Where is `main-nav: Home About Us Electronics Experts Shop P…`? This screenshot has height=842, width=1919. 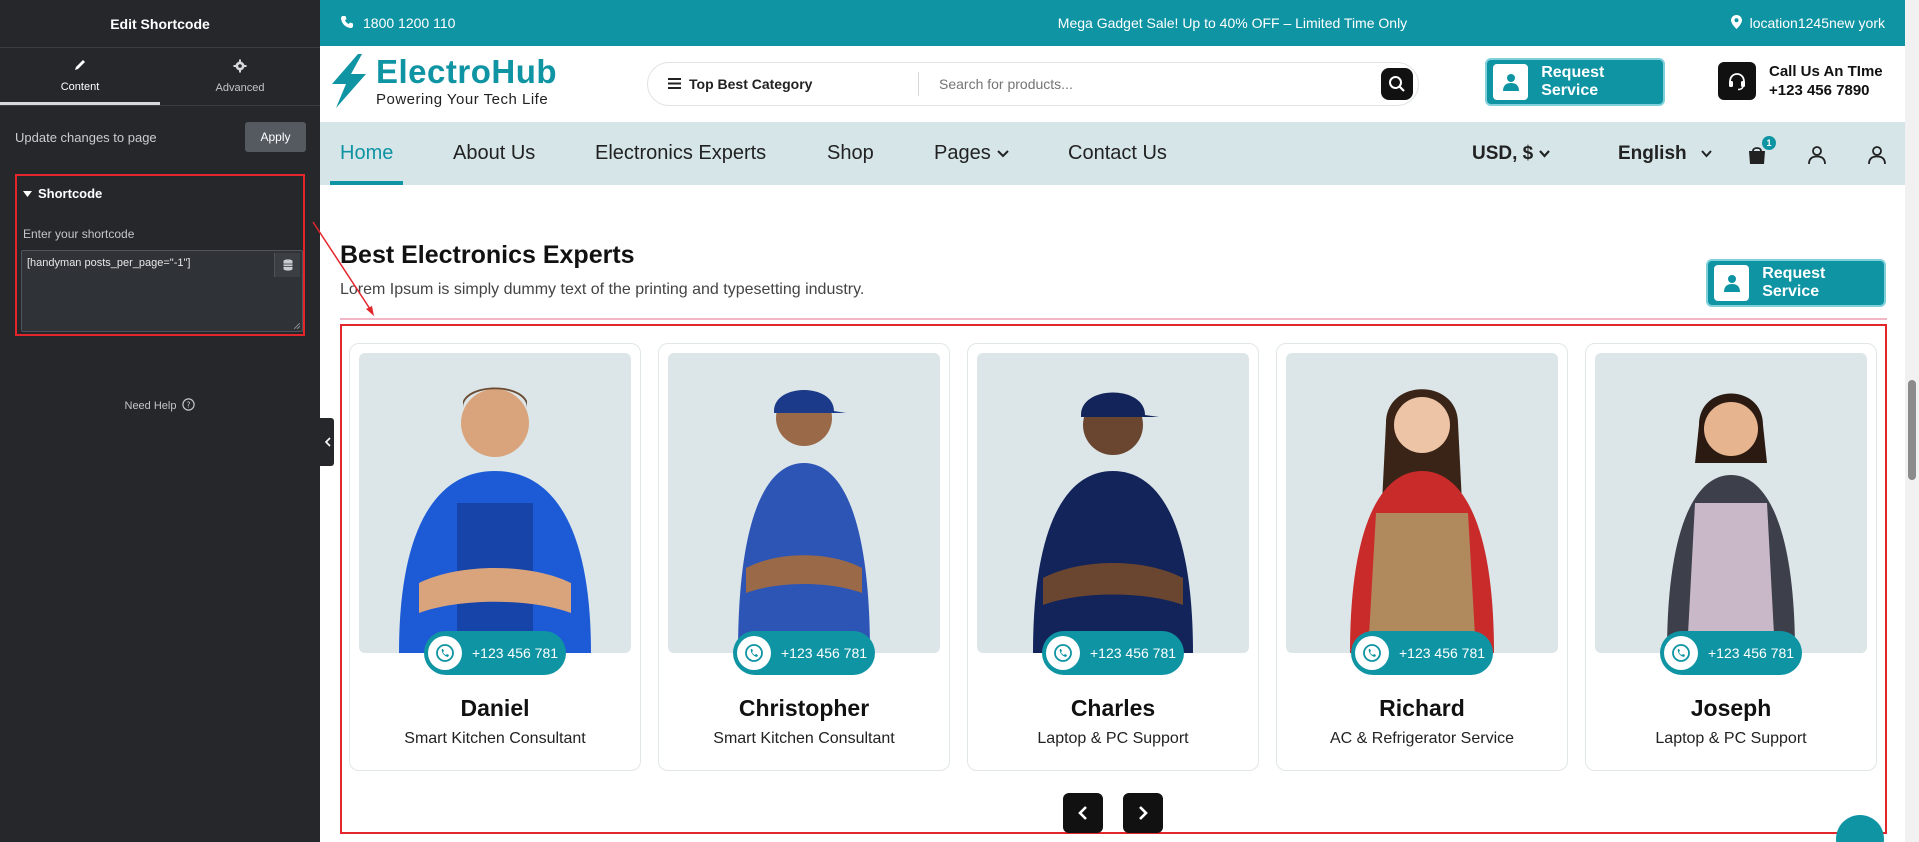
main-nav: Home About Us Electronics Experts Shop P… is located at coordinates (1112, 153).